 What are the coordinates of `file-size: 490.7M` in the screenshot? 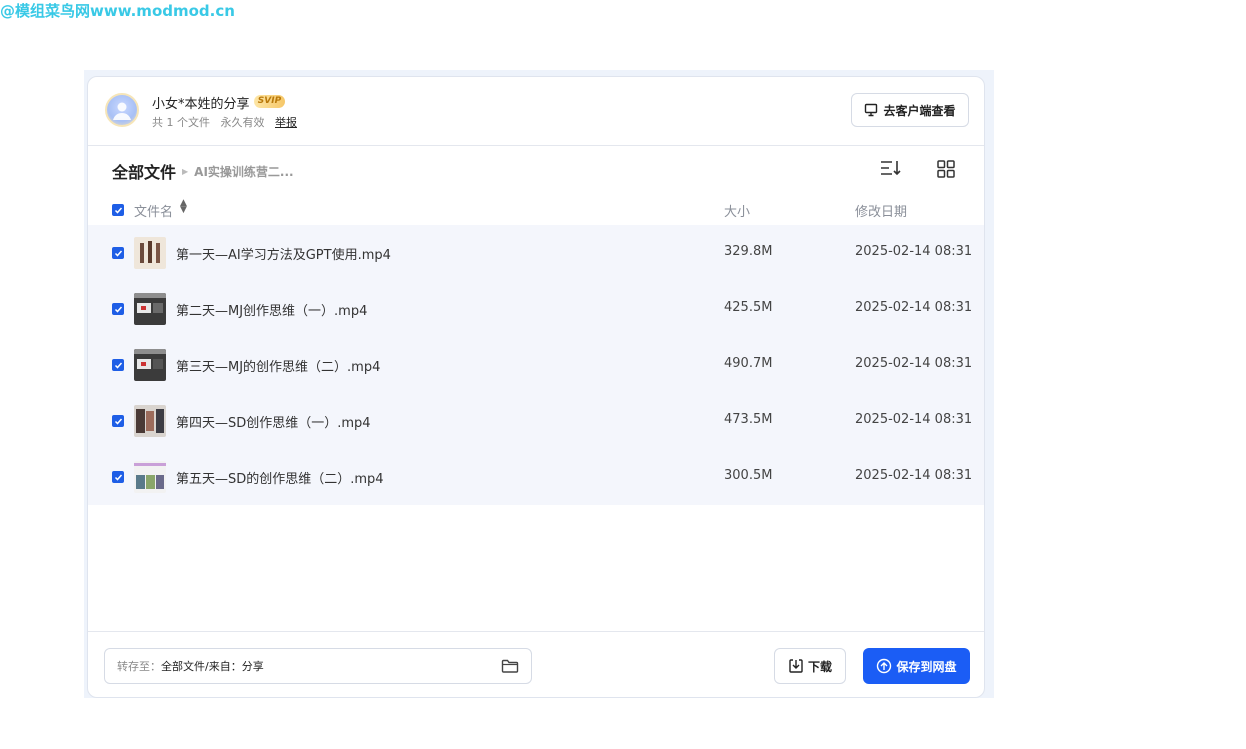 It's located at (748, 363).